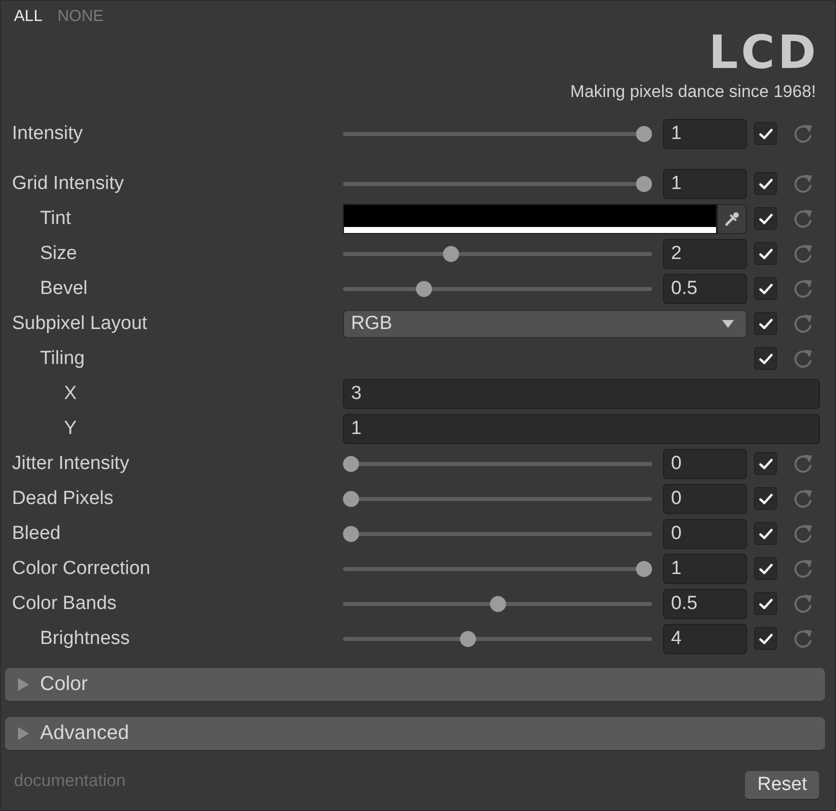 This screenshot has height=811, width=836. I want to click on property-label: Jitter Intensity, so click(71, 463).